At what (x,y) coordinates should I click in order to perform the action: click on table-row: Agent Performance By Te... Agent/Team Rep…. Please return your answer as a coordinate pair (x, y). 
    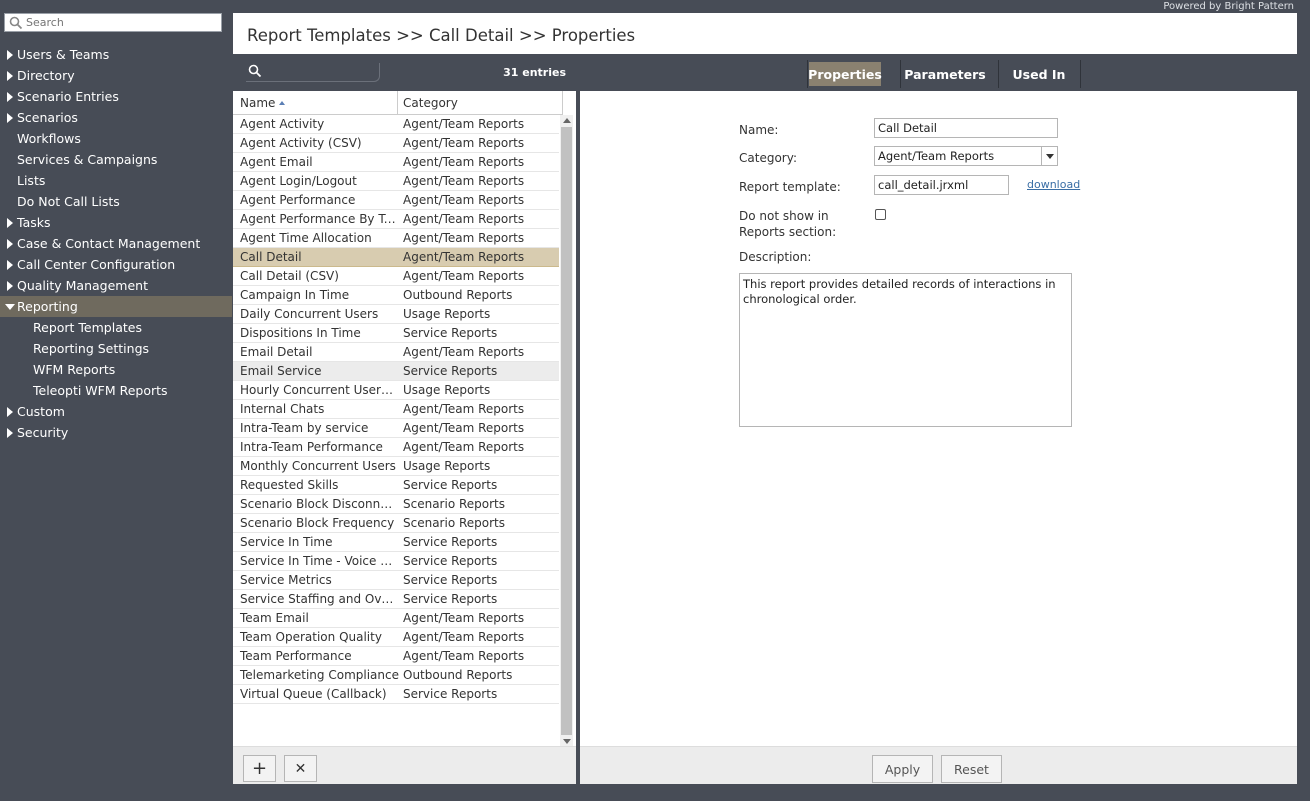
    Looking at the image, I should click on (396, 219).